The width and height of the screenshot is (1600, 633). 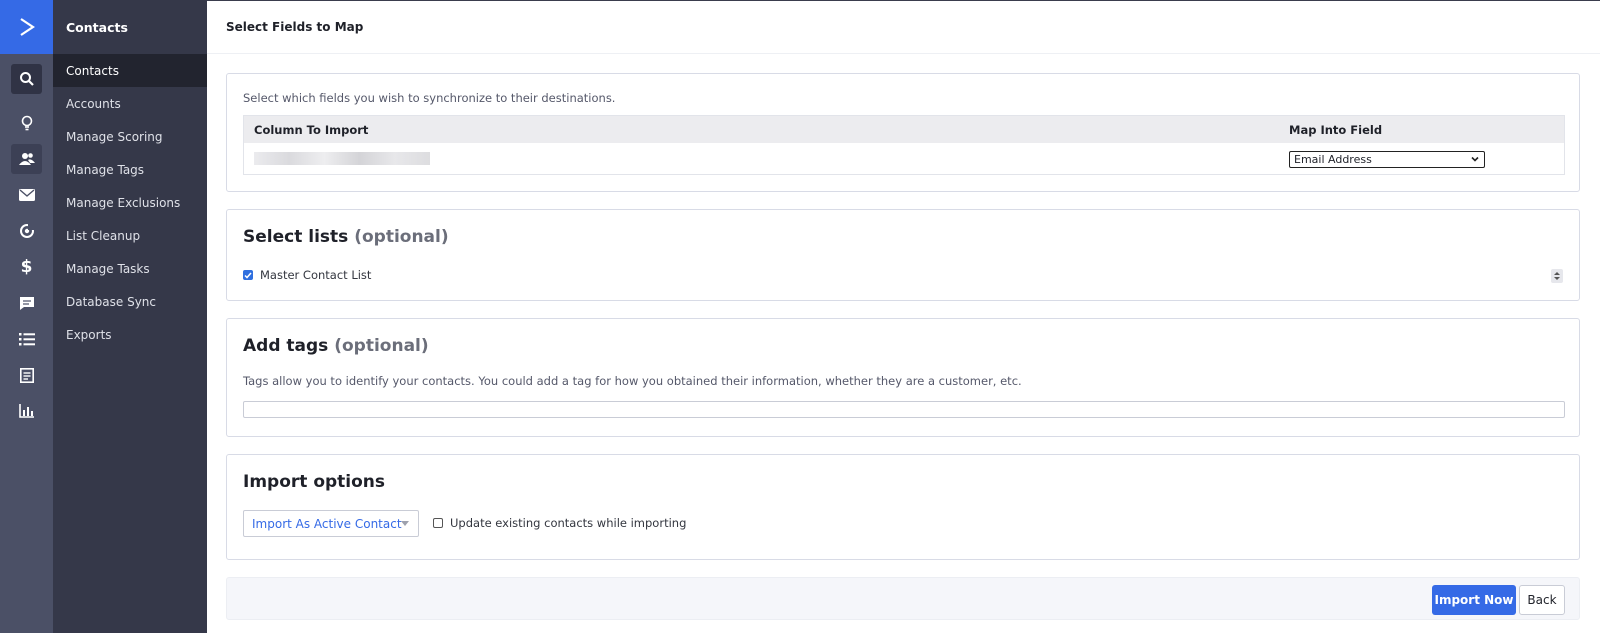 What do you see at coordinates (405, 523) in the screenshot?
I see `caret-down-icon` at bounding box center [405, 523].